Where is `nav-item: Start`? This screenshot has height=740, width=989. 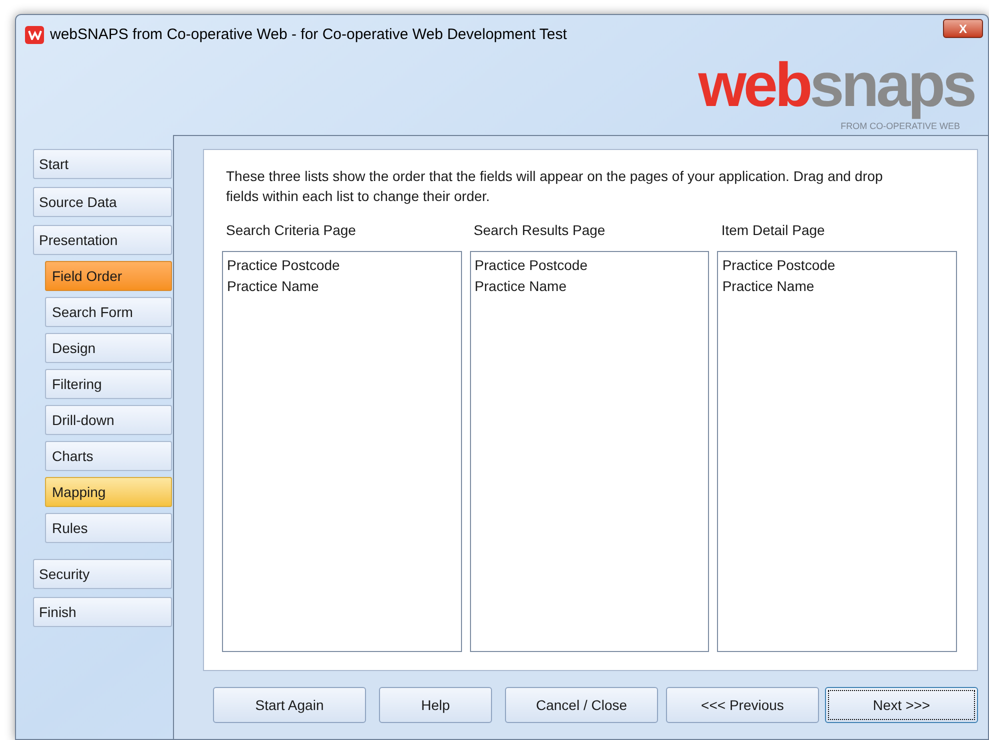 nav-item: Start is located at coordinates (102, 164).